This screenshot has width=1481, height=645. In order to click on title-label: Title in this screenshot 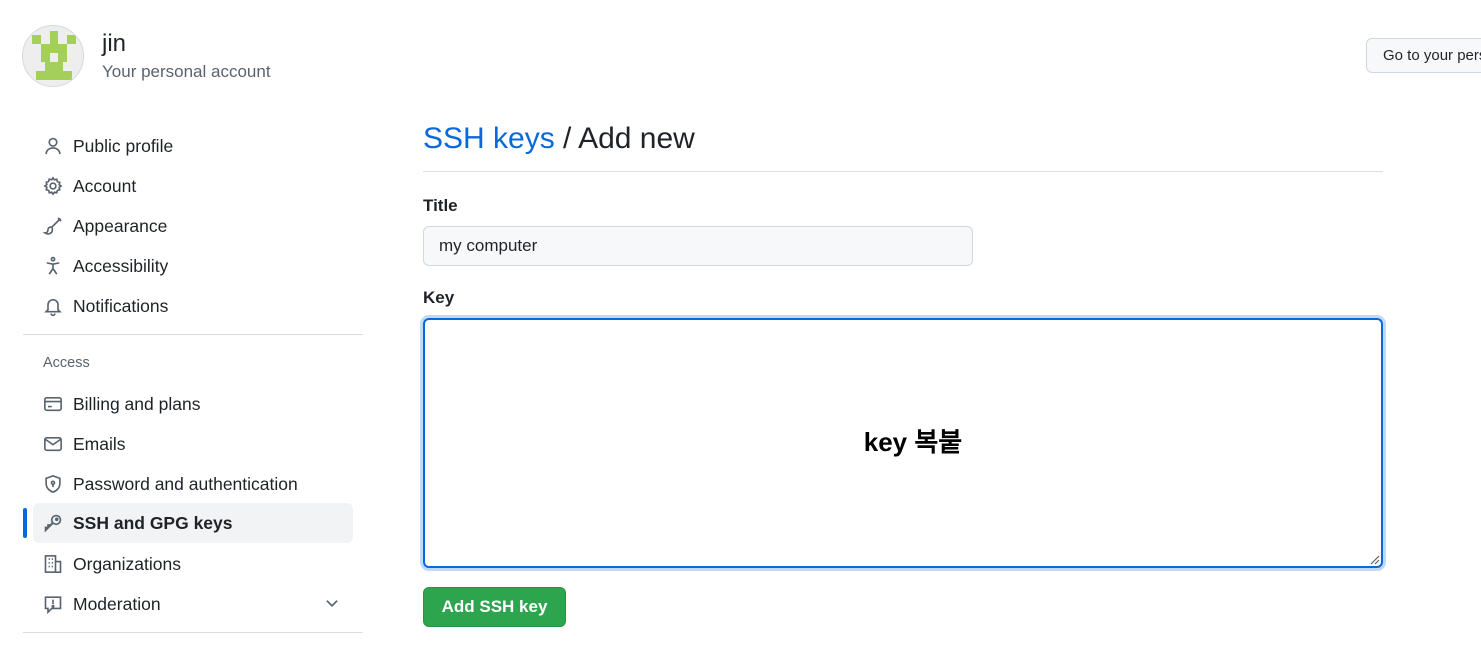, I will do `click(440, 205)`.